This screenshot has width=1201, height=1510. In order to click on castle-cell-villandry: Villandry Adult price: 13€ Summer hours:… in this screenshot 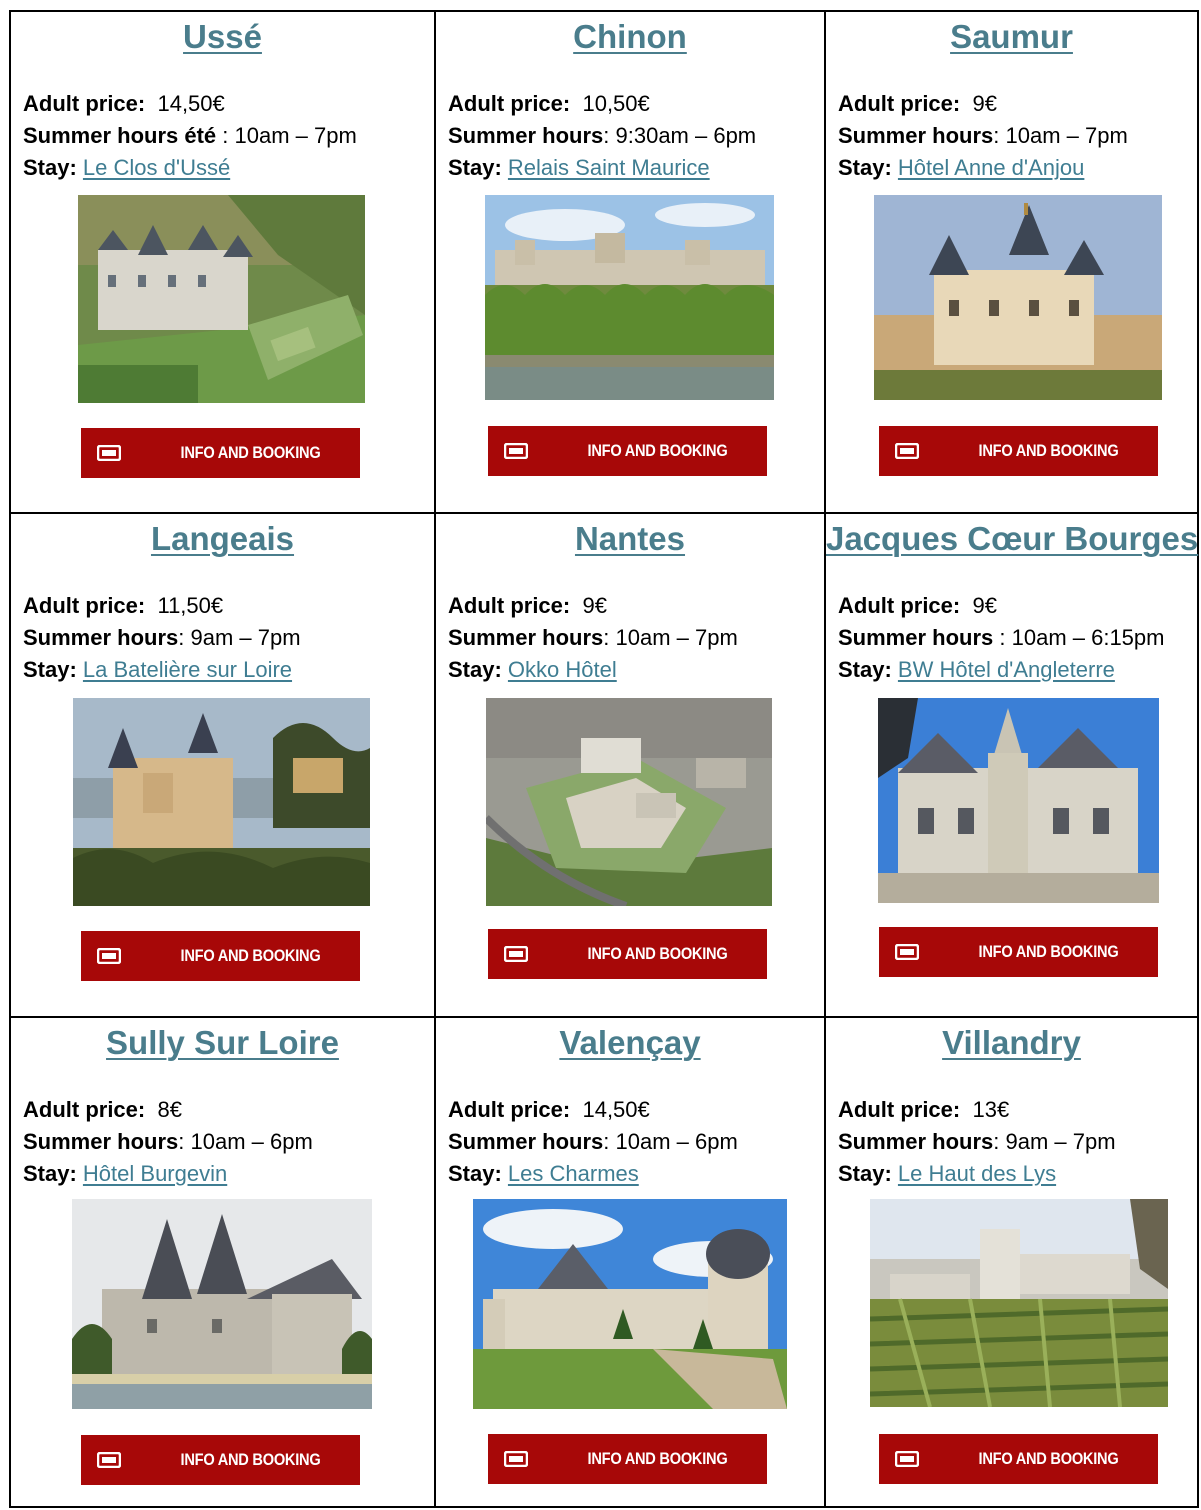, I will do `click(1011, 1262)`.